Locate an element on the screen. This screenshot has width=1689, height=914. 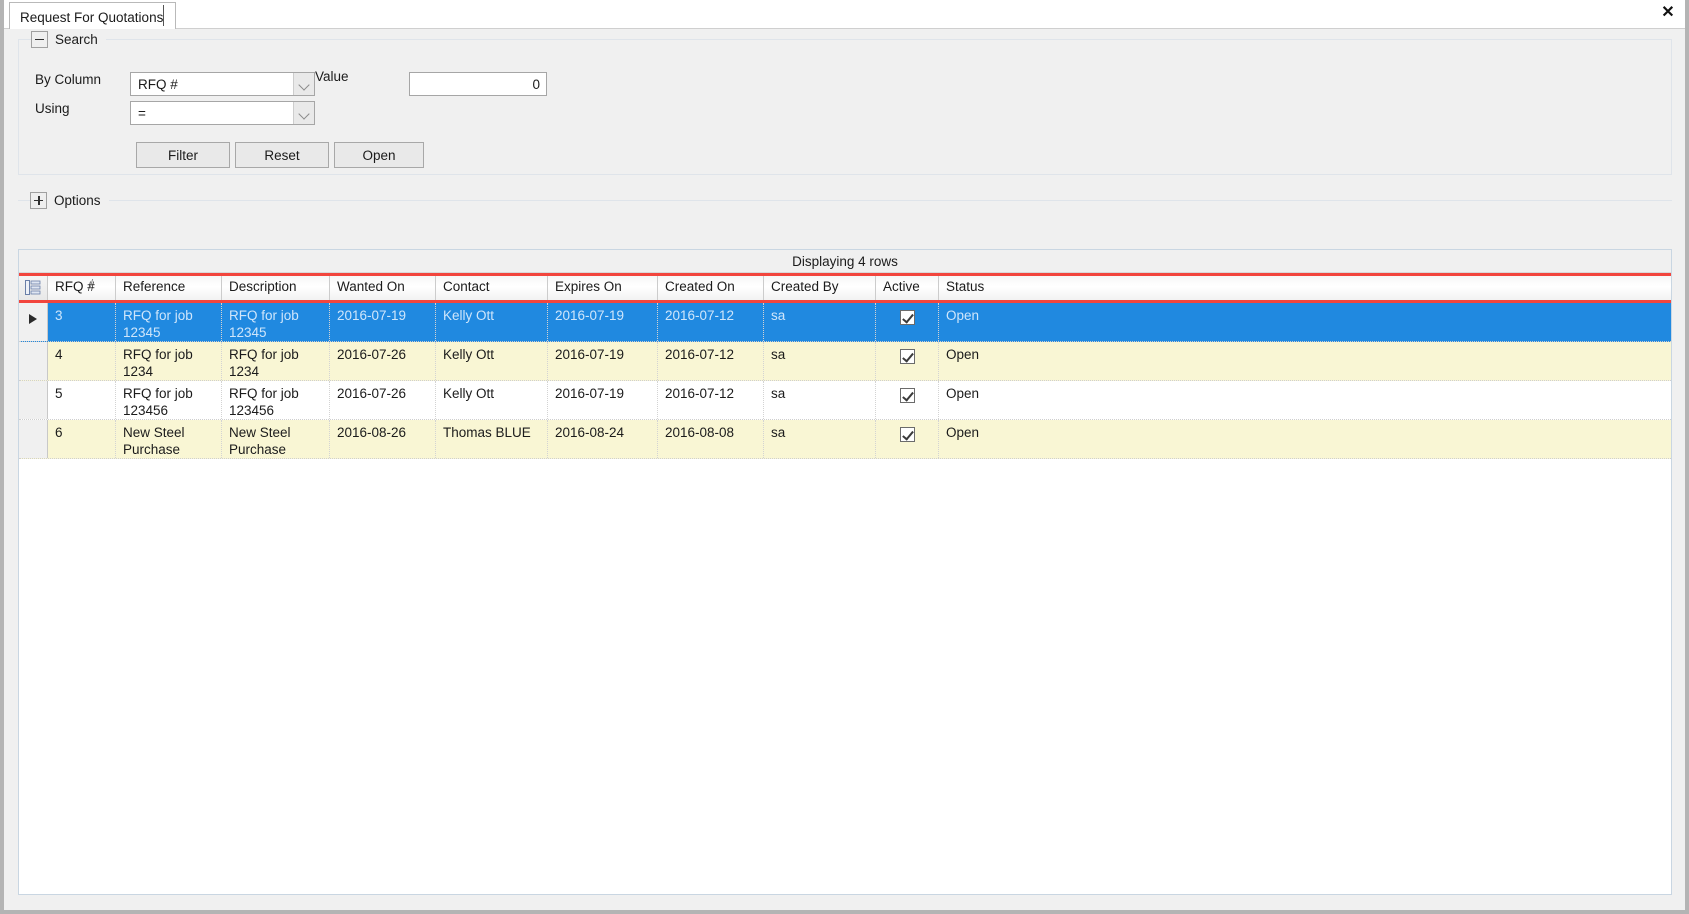
using-value: = is located at coordinates (142, 113).